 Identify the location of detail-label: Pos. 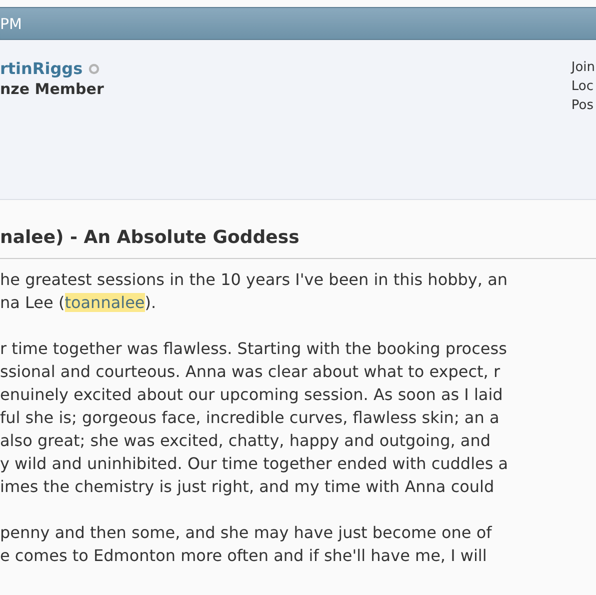
(582, 106).